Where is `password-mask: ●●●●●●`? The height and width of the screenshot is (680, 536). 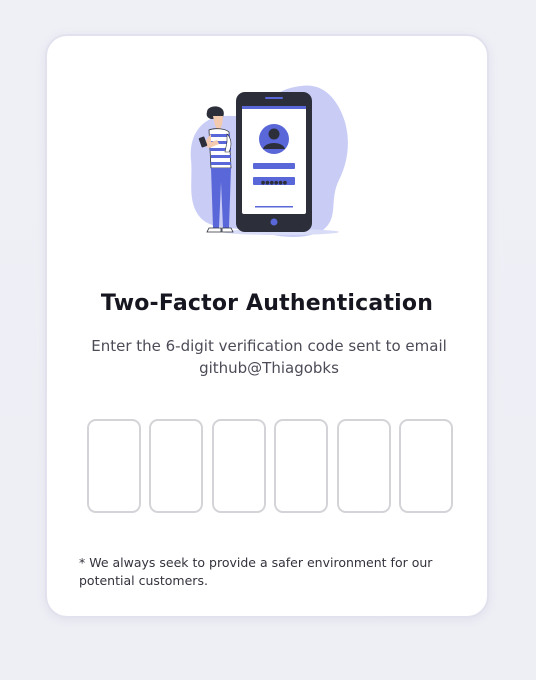
password-mask: ●●●●●● is located at coordinates (274, 183).